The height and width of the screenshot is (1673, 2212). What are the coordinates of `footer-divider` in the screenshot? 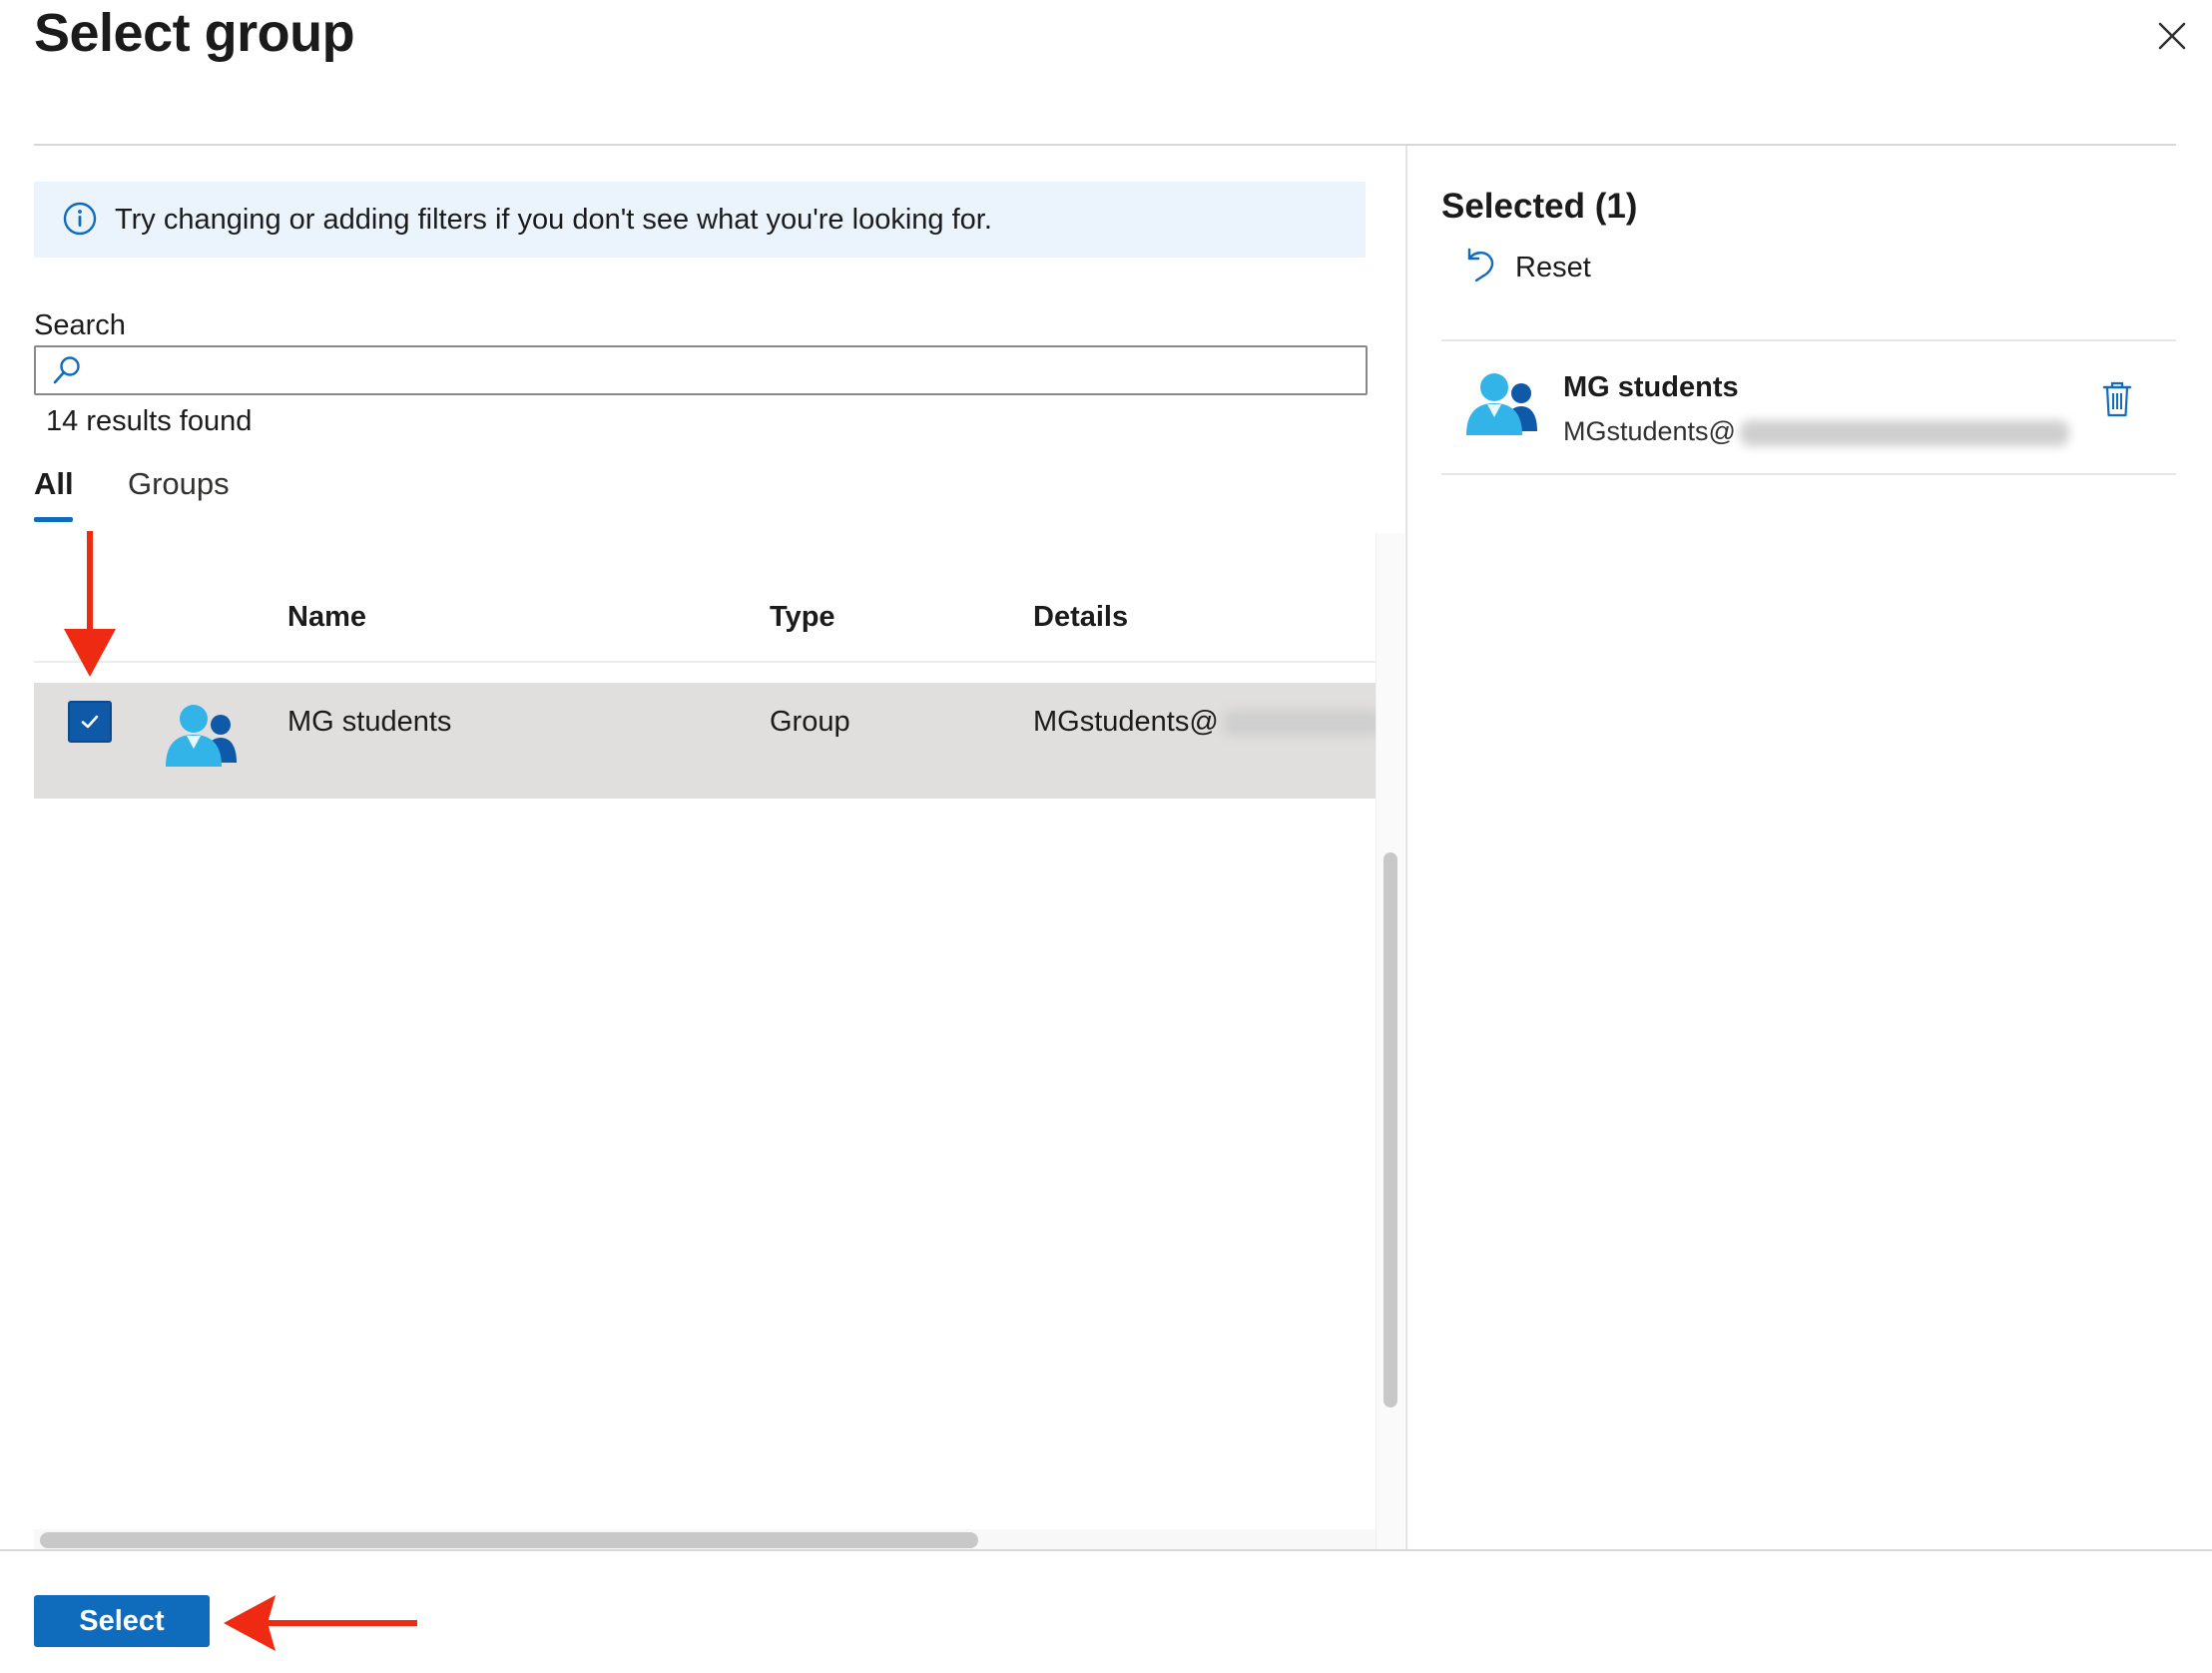 It's located at (1106, 1550).